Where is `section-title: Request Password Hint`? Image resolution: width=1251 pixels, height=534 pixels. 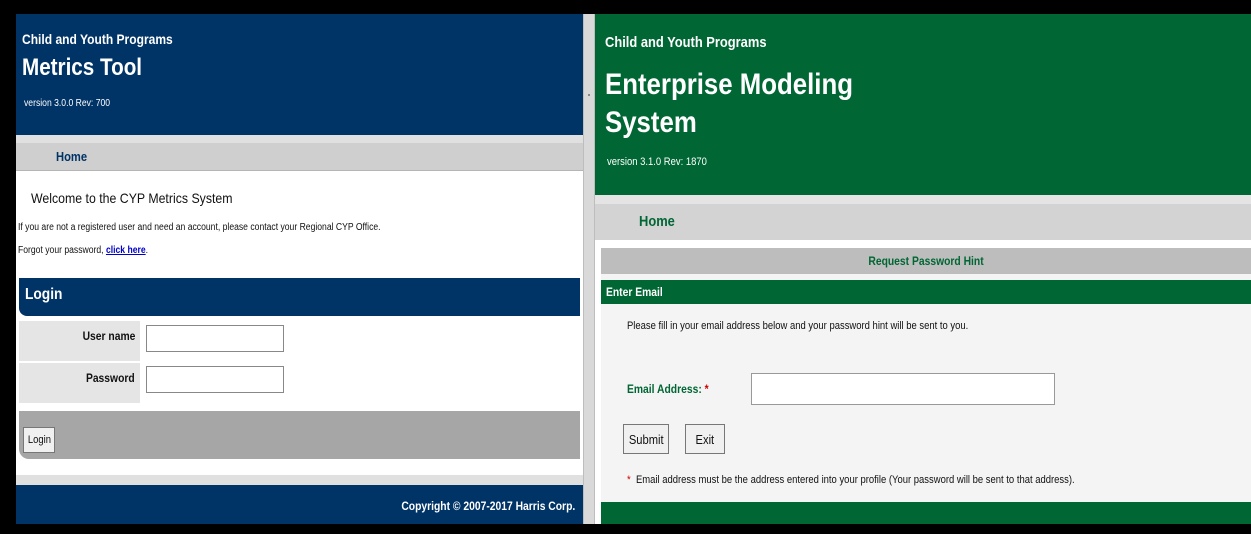
section-title: Request Password Hint is located at coordinates (926, 261).